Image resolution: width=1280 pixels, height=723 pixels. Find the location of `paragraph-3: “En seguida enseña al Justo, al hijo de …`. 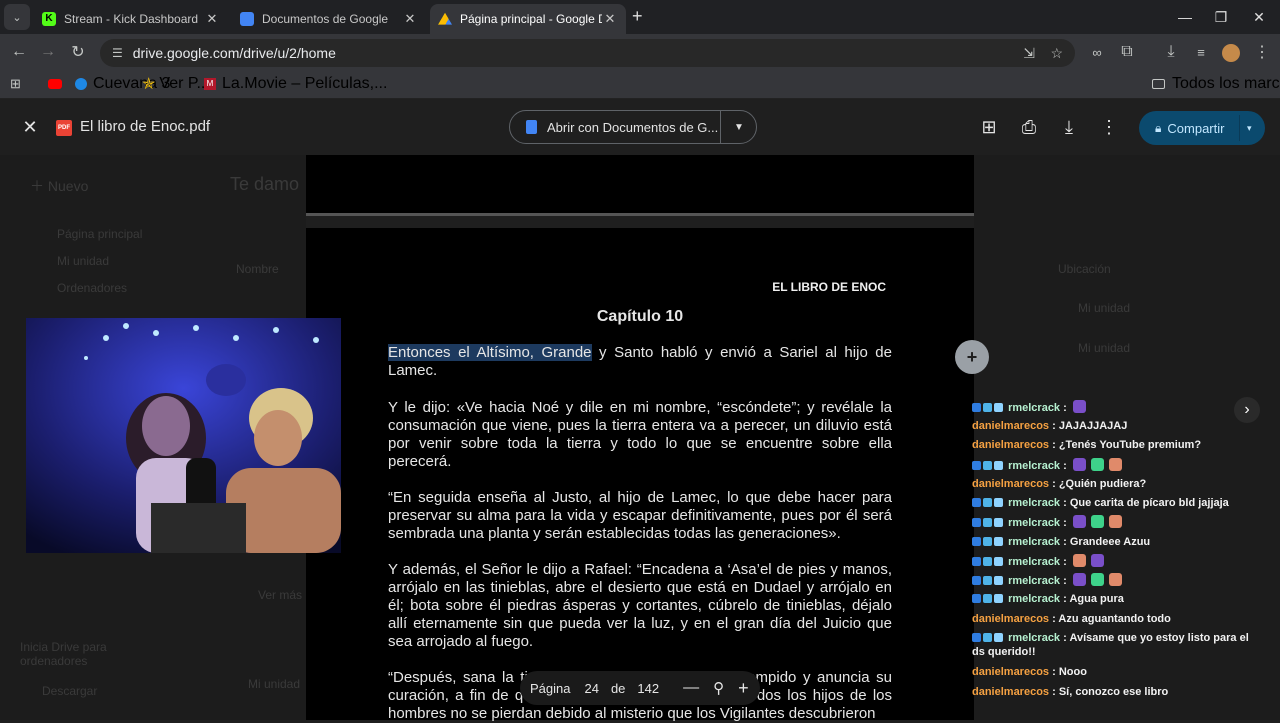

paragraph-3: “En seguida enseña al Justo, al hijo de … is located at coordinates (640, 516).